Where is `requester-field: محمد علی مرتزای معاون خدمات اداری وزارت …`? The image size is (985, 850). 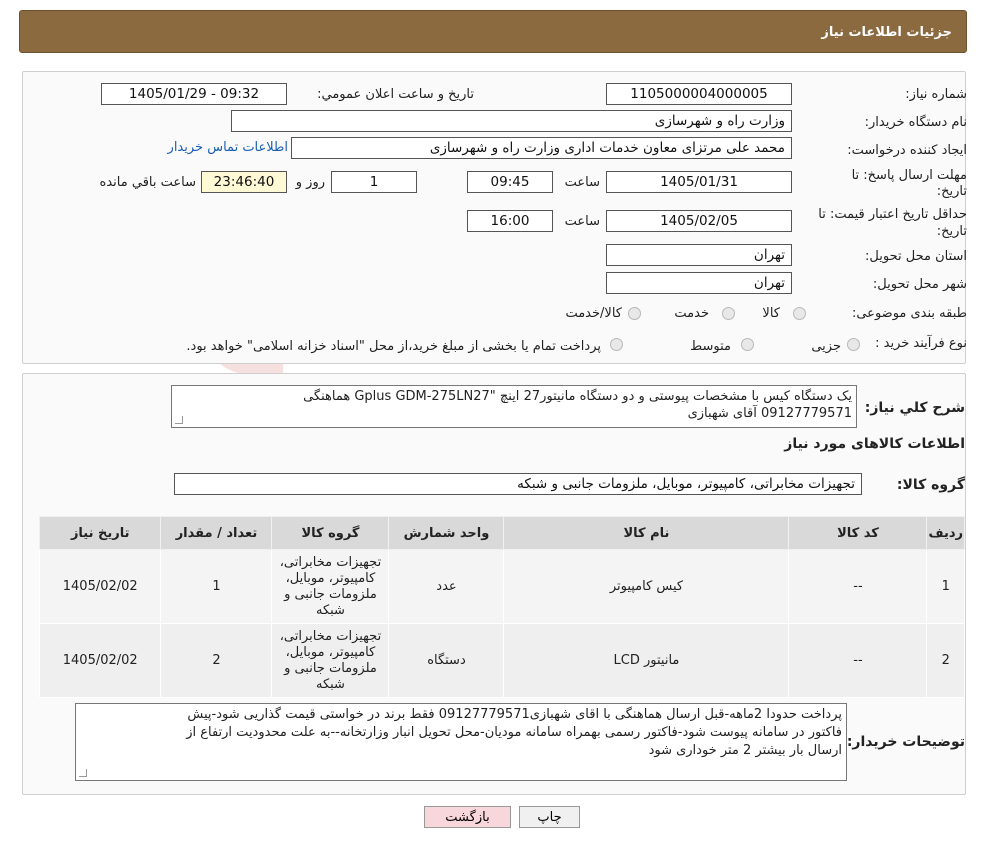
requester-field: محمد علی مرتزای معاون خدمات اداری وزارت … is located at coordinates (541, 148).